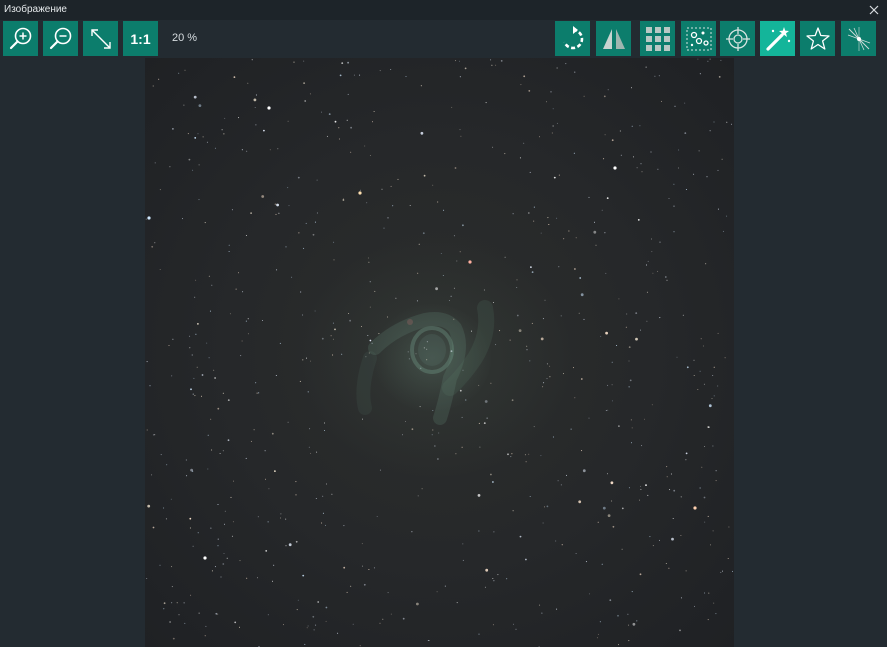 The image size is (887, 647). I want to click on zoom-in-button, so click(20, 38).